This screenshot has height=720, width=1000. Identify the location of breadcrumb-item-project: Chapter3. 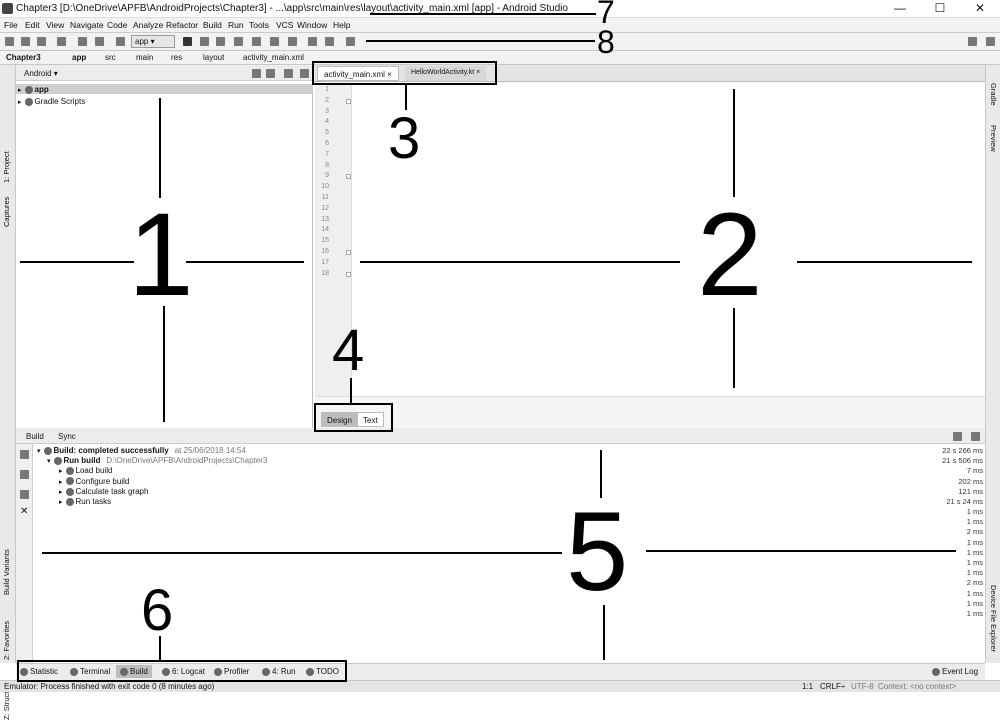
(23, 57).